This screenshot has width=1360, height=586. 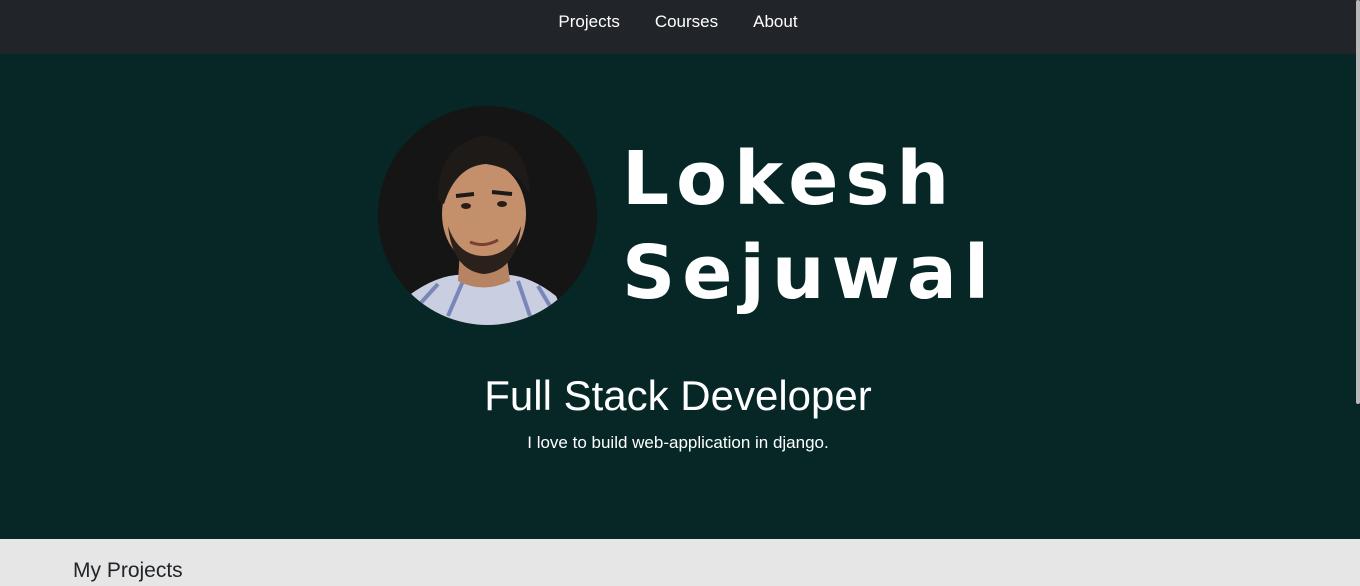 What do you see at coordinates (678, 395) in the screenshot?
I see `hero-role: Full Stack Developer` at bounding box center [678, 395].